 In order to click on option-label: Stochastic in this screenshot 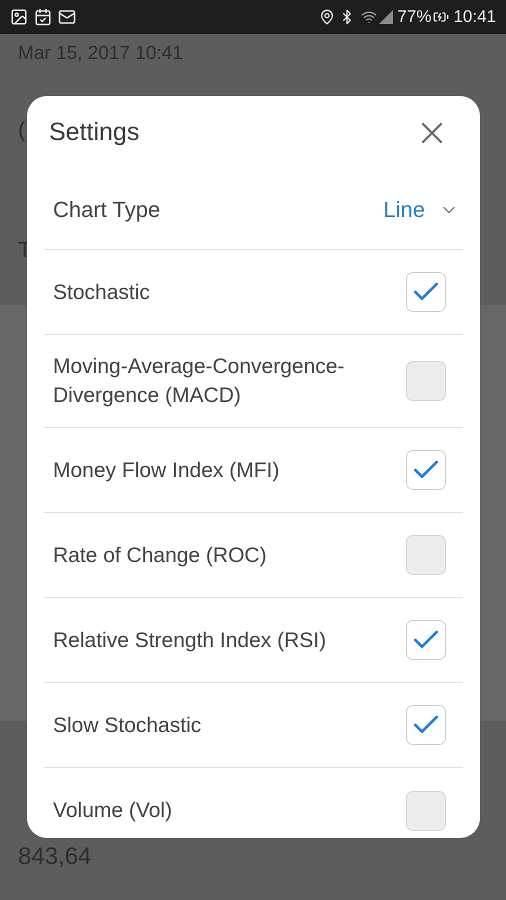, I will do `click(102, 293)`.